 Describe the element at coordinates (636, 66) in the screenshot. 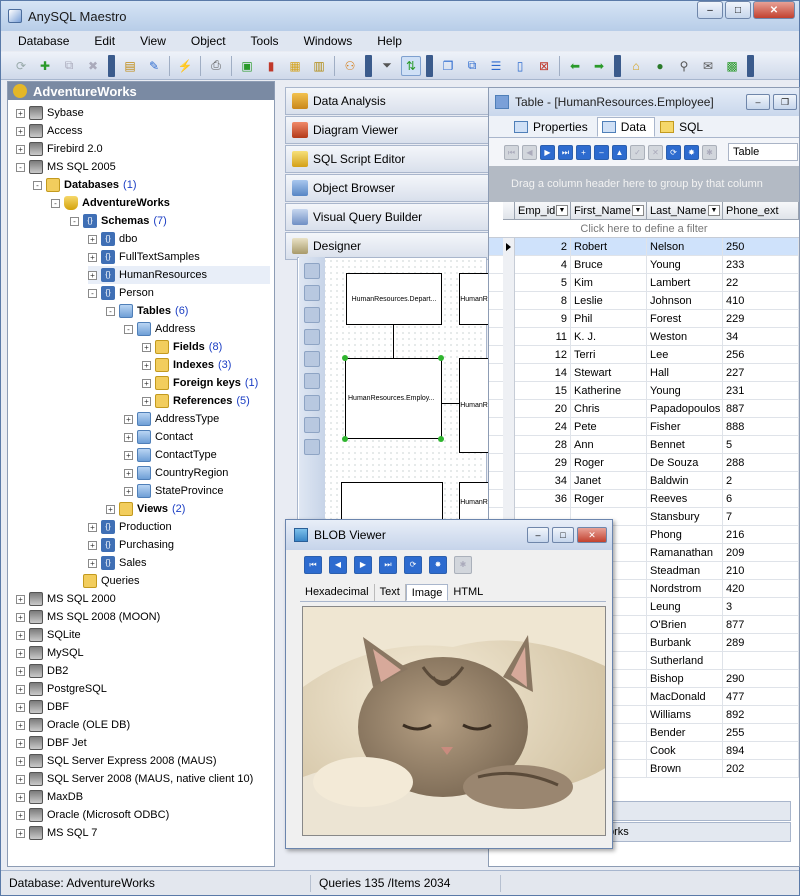

I see `home-icon: ⌂` at that location.